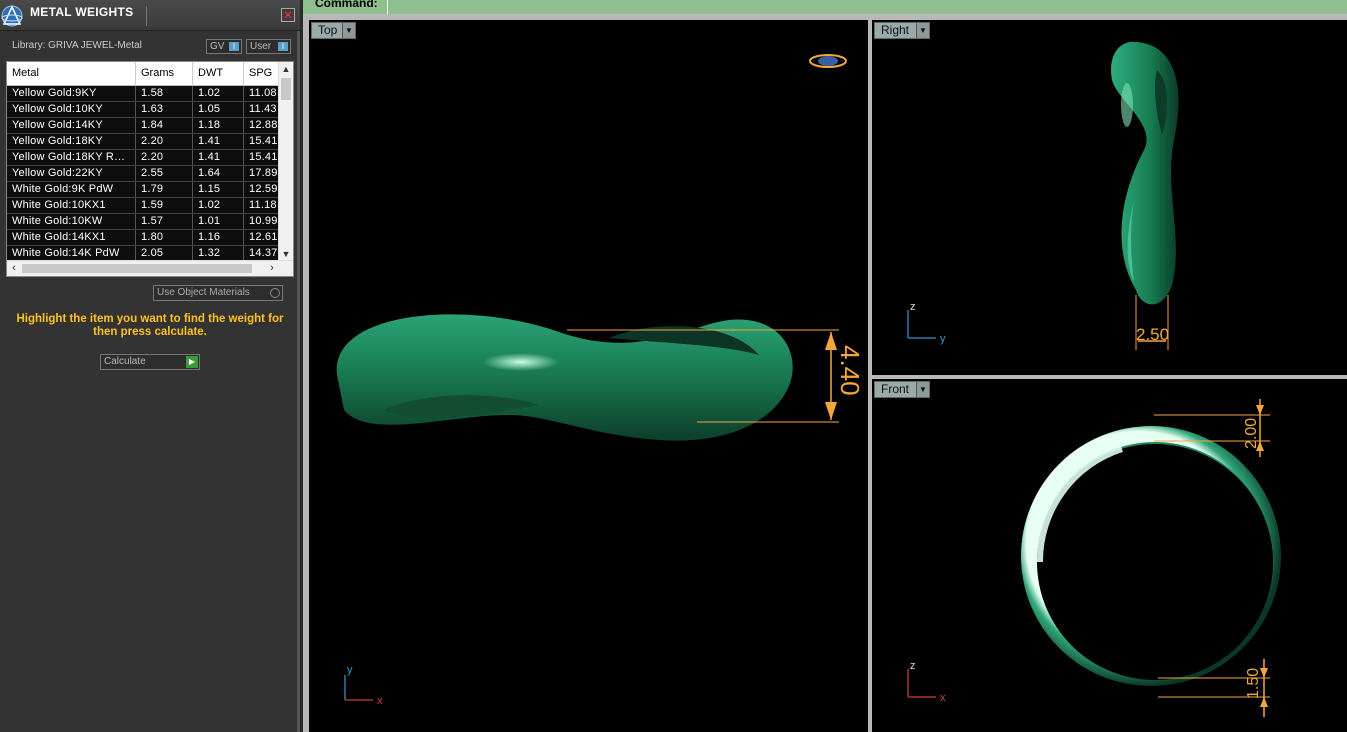 The height and width of the screenshot is (732, 1347). I want to click on dwt-cell: 1.15, so click(218, 189).